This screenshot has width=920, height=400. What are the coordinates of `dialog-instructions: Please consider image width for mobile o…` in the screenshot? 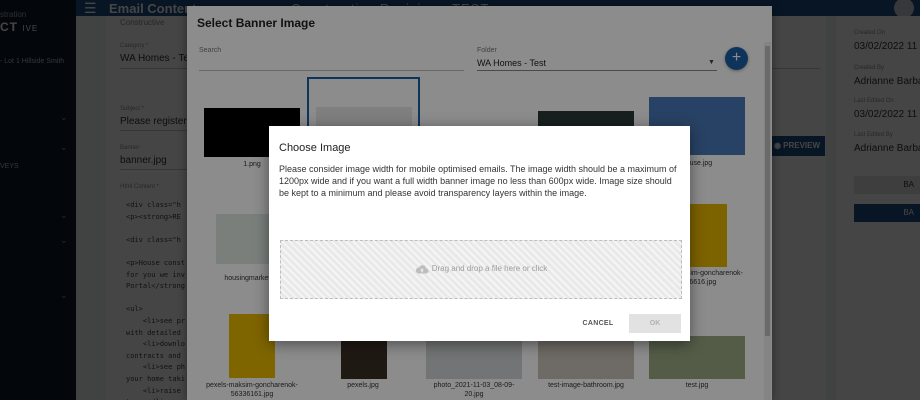 It's located at (478, 181).